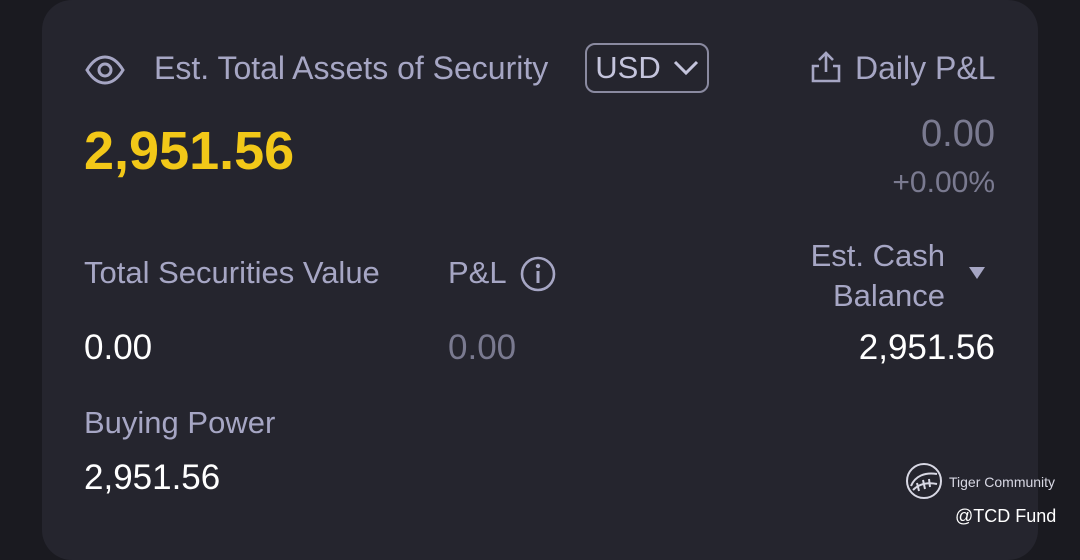 The width and height of the screenshot is (1080, 560). What do you see at coordinates (180, 422) in the screenshot?
I see `buying-power-label: Buying Power` at bounding box center [180, 422].